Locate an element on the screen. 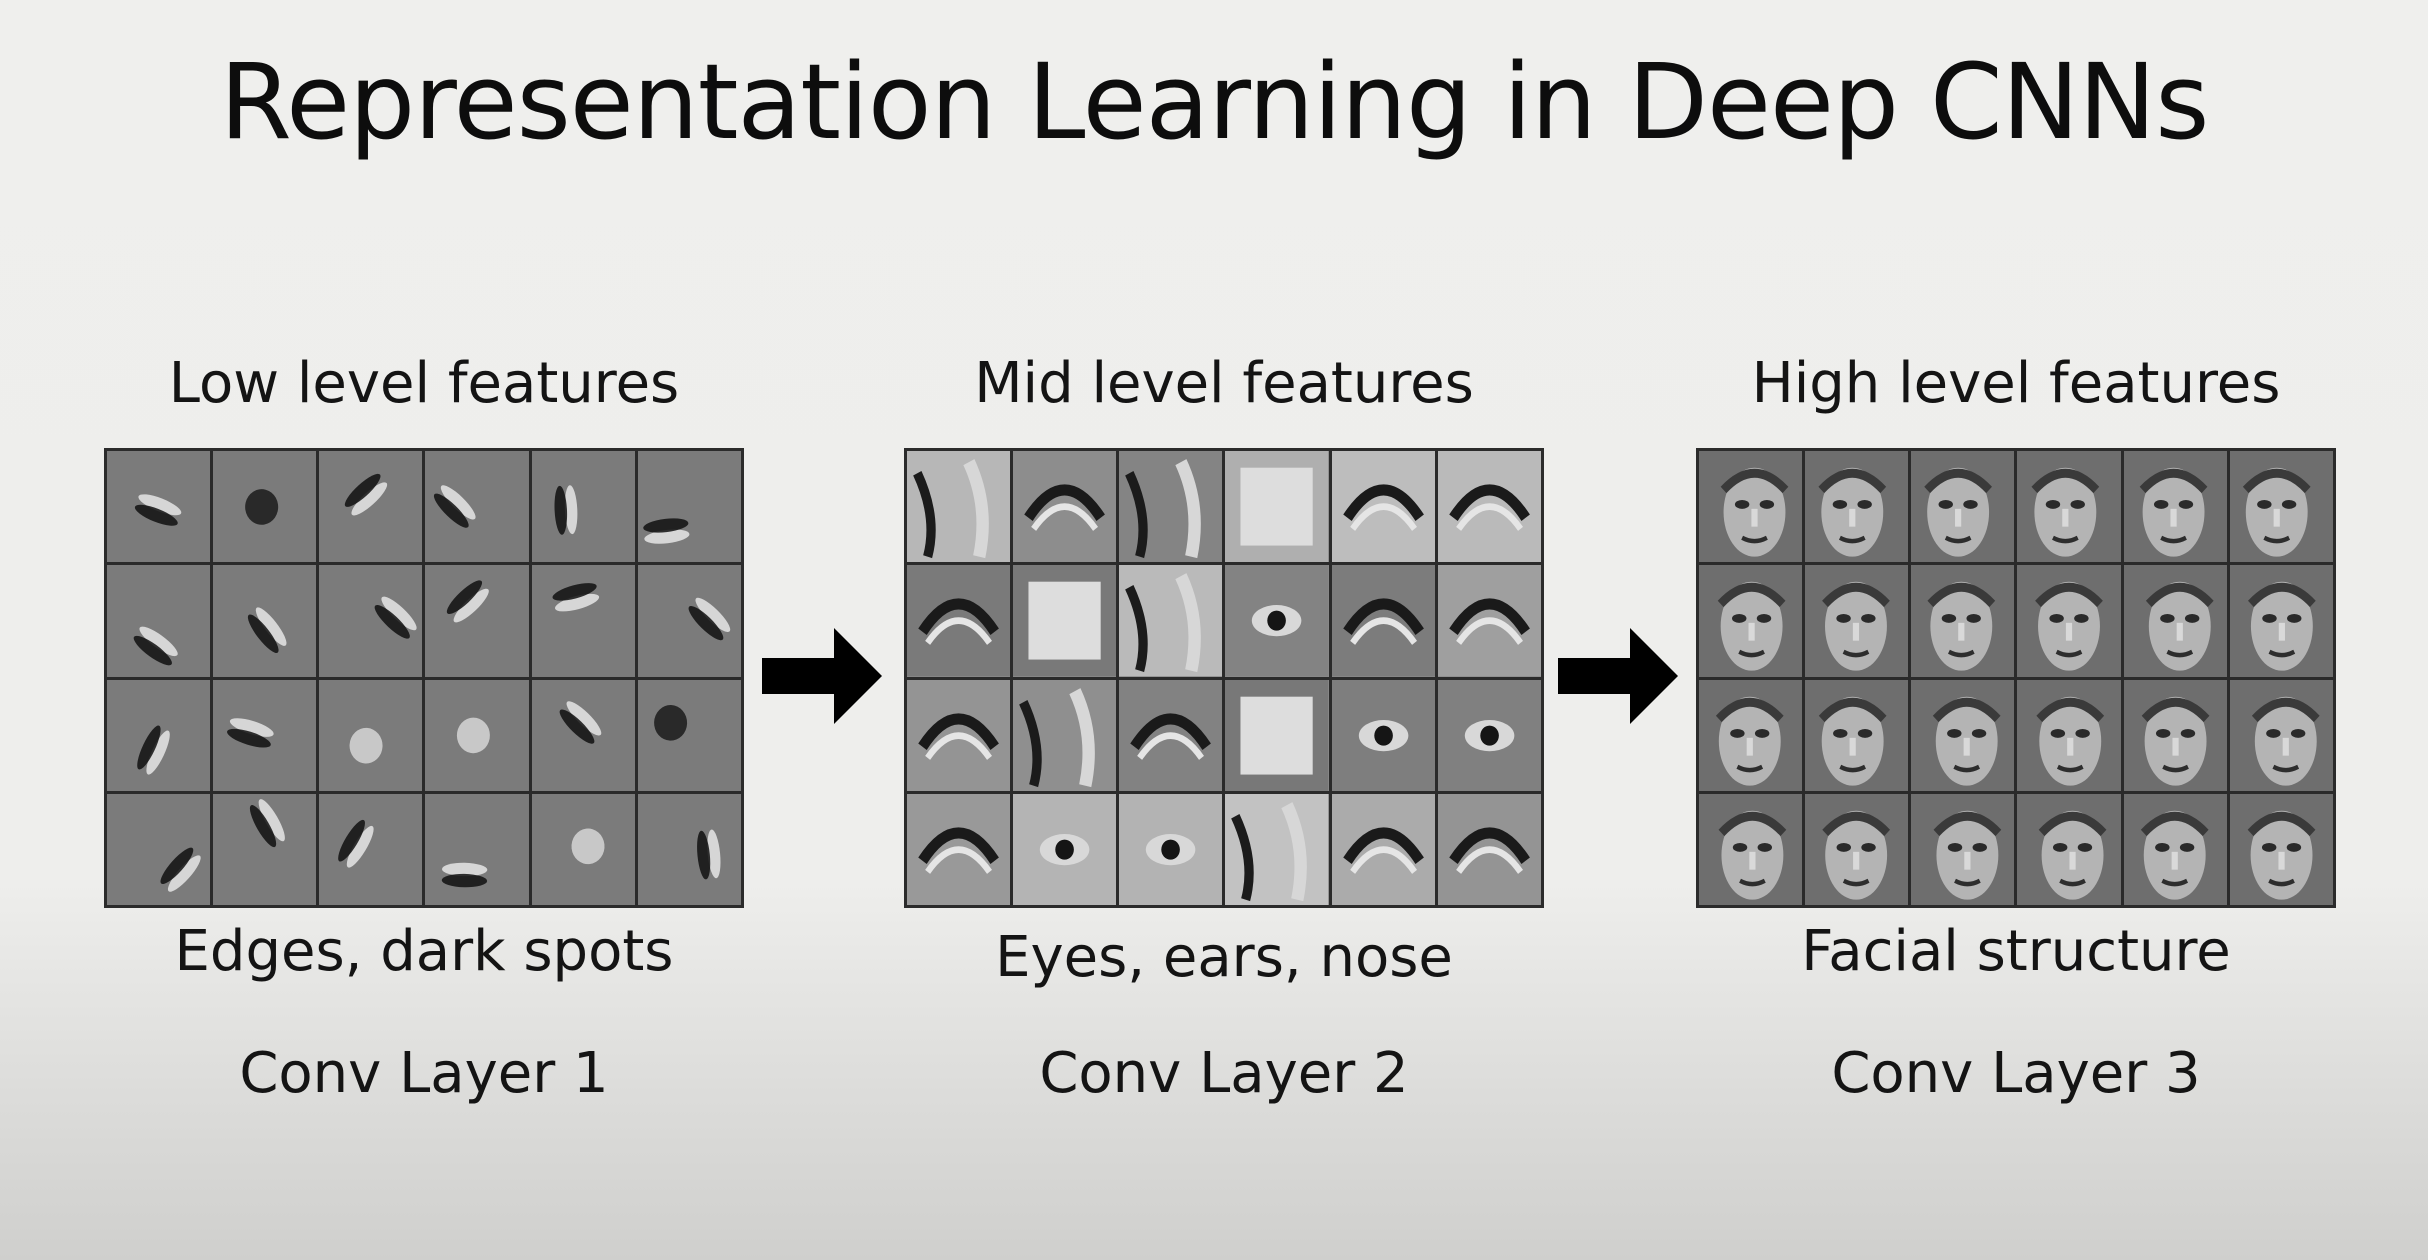 Image resolution: width=2428 pixels, height=1260 pixels. stage-caption: Eyes, ears, nose is located at coordinates (1224, 957).